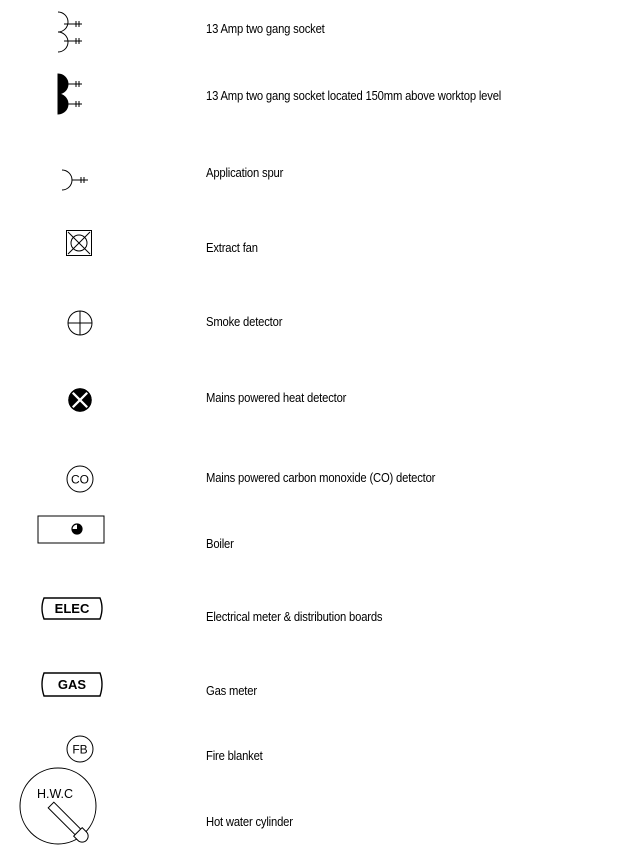 This screenshot has width=622, height=856. I want to click on co-detector-icon: CO, so click(80, 479).